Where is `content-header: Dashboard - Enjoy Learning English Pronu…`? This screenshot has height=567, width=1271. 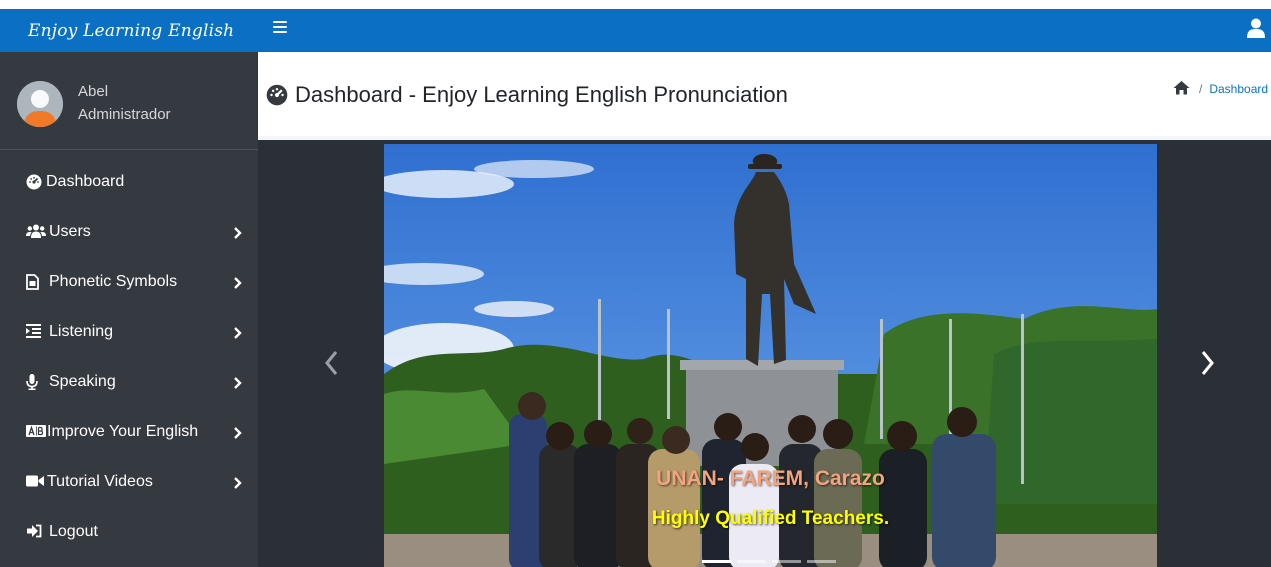 content-header: Dashboard - Enjoy Learning English Pronu… is located at coordinates (764, 94).